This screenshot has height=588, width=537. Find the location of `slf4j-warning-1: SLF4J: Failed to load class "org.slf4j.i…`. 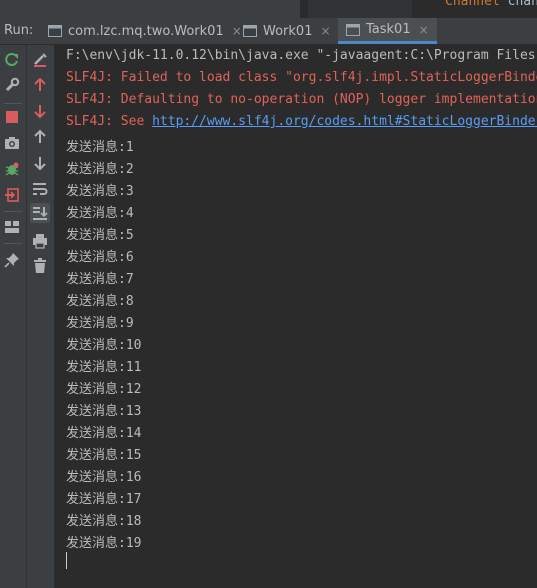

slf4j-warning-1: SLF4J: Failed to load class "org.slf4j.i… is located at coordinates (301, 77).